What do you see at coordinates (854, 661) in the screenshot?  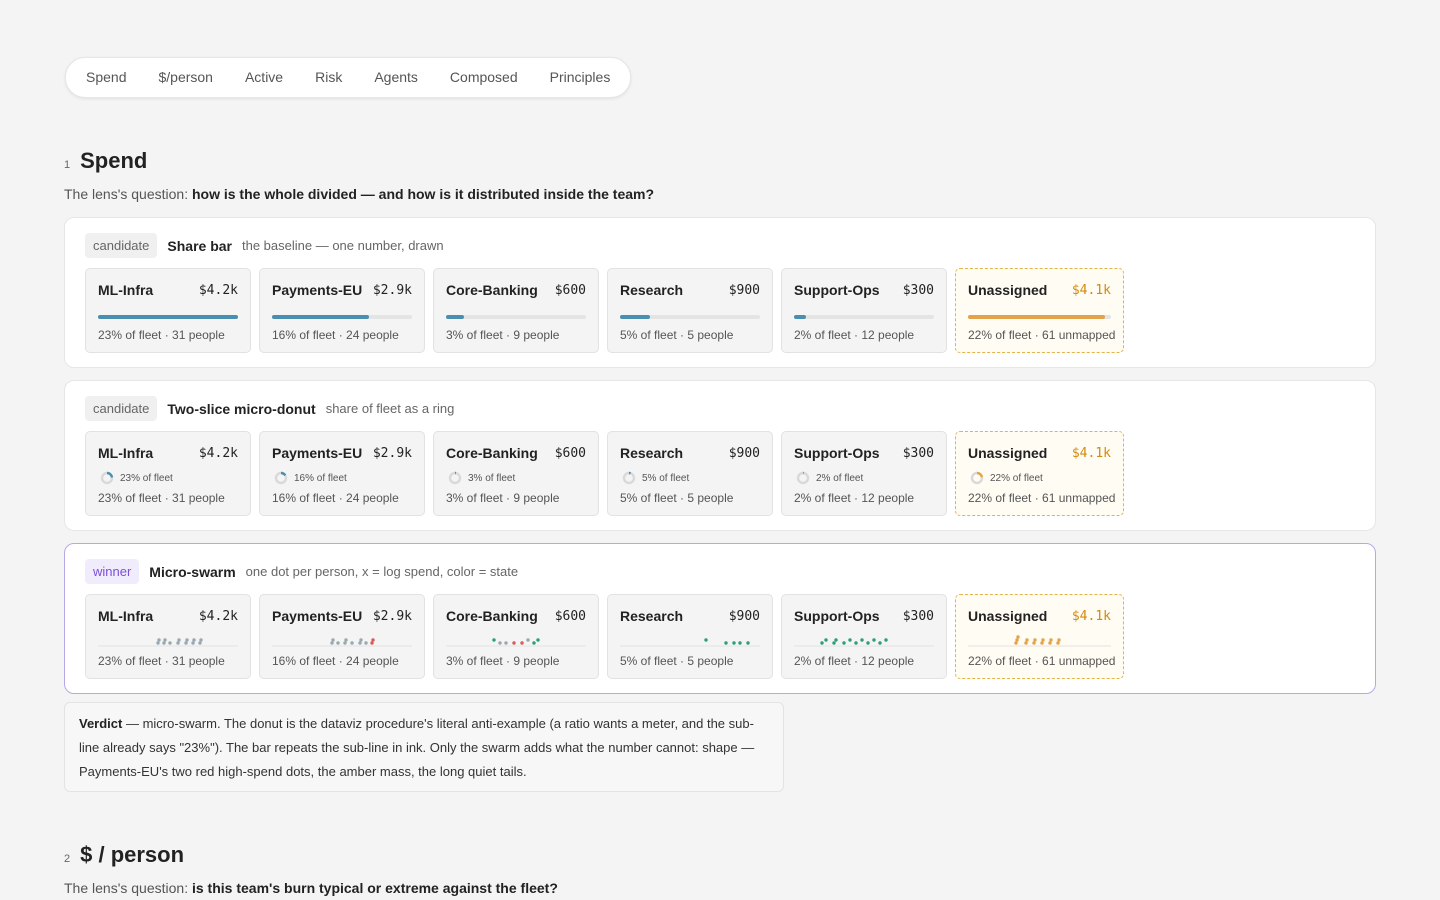 I see `team-subline: 2% of fleet · 12 people` at bounding box center [854, 661].